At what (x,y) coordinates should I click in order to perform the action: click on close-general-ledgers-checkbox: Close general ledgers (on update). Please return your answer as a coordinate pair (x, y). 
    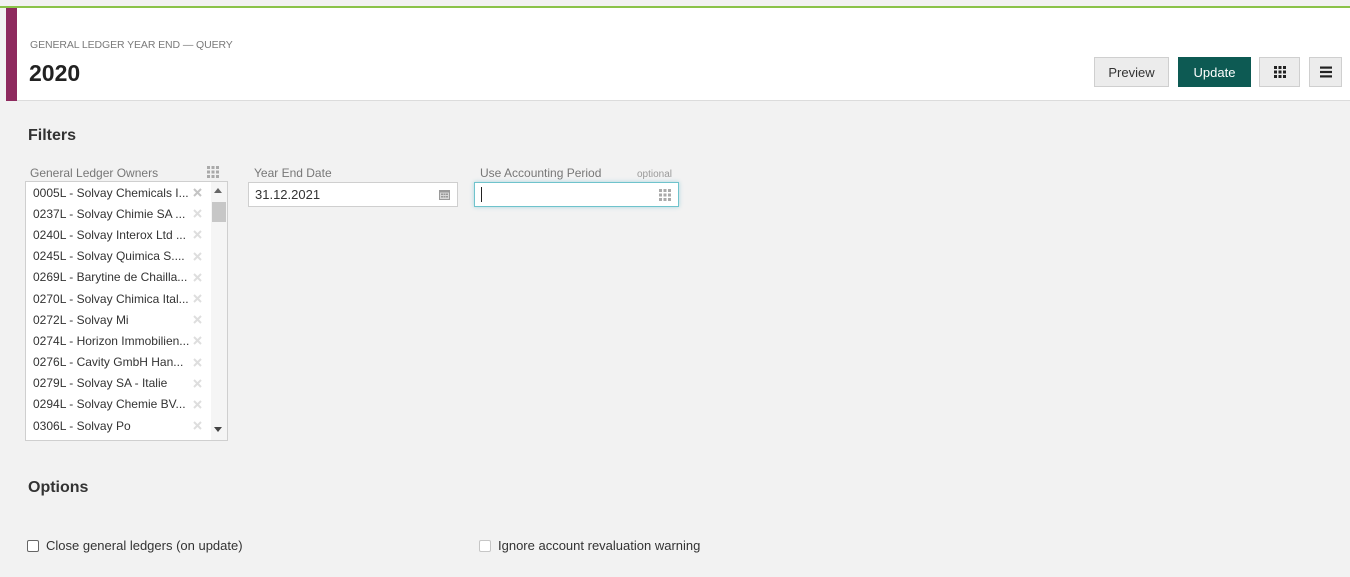
    Looking at the image, I should click on (135, 545).